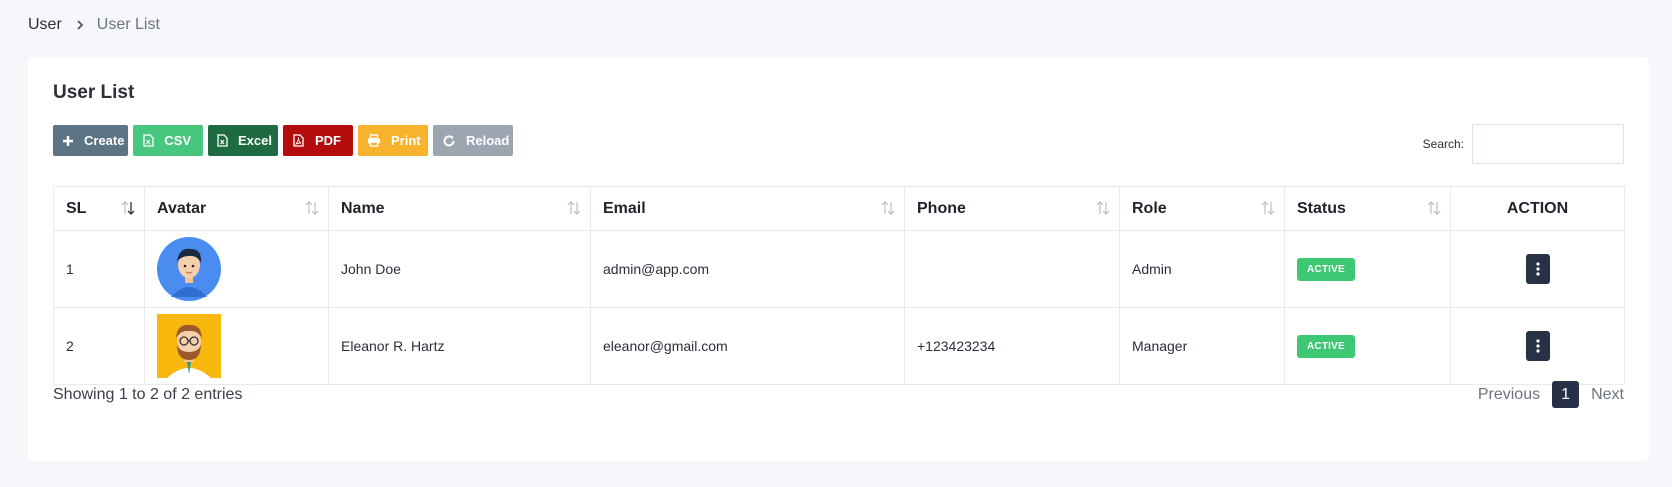 The width and height of the screenshot is (1672, 487). I want to click on cell-email: admin@app.com, so click(747, 269).